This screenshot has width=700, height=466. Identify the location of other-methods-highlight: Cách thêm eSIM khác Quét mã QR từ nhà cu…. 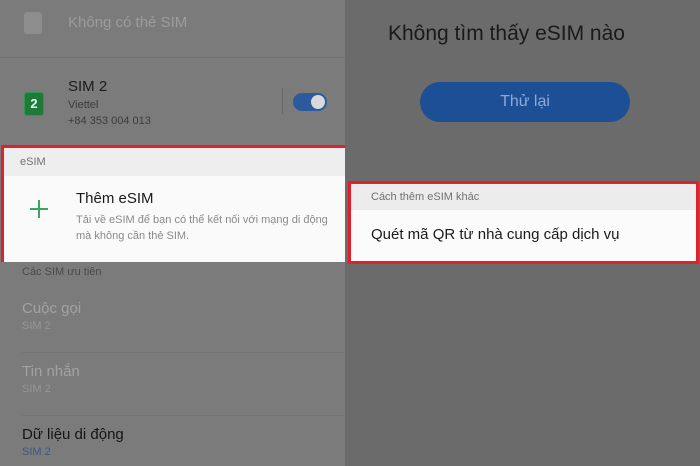
(523, 222).